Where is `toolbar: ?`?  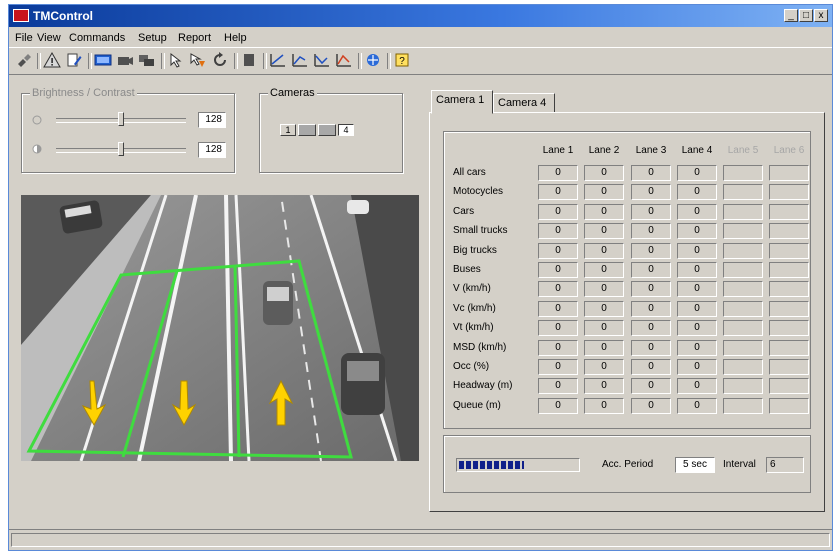
toolbar: ? is located at coordinates (420, 61).